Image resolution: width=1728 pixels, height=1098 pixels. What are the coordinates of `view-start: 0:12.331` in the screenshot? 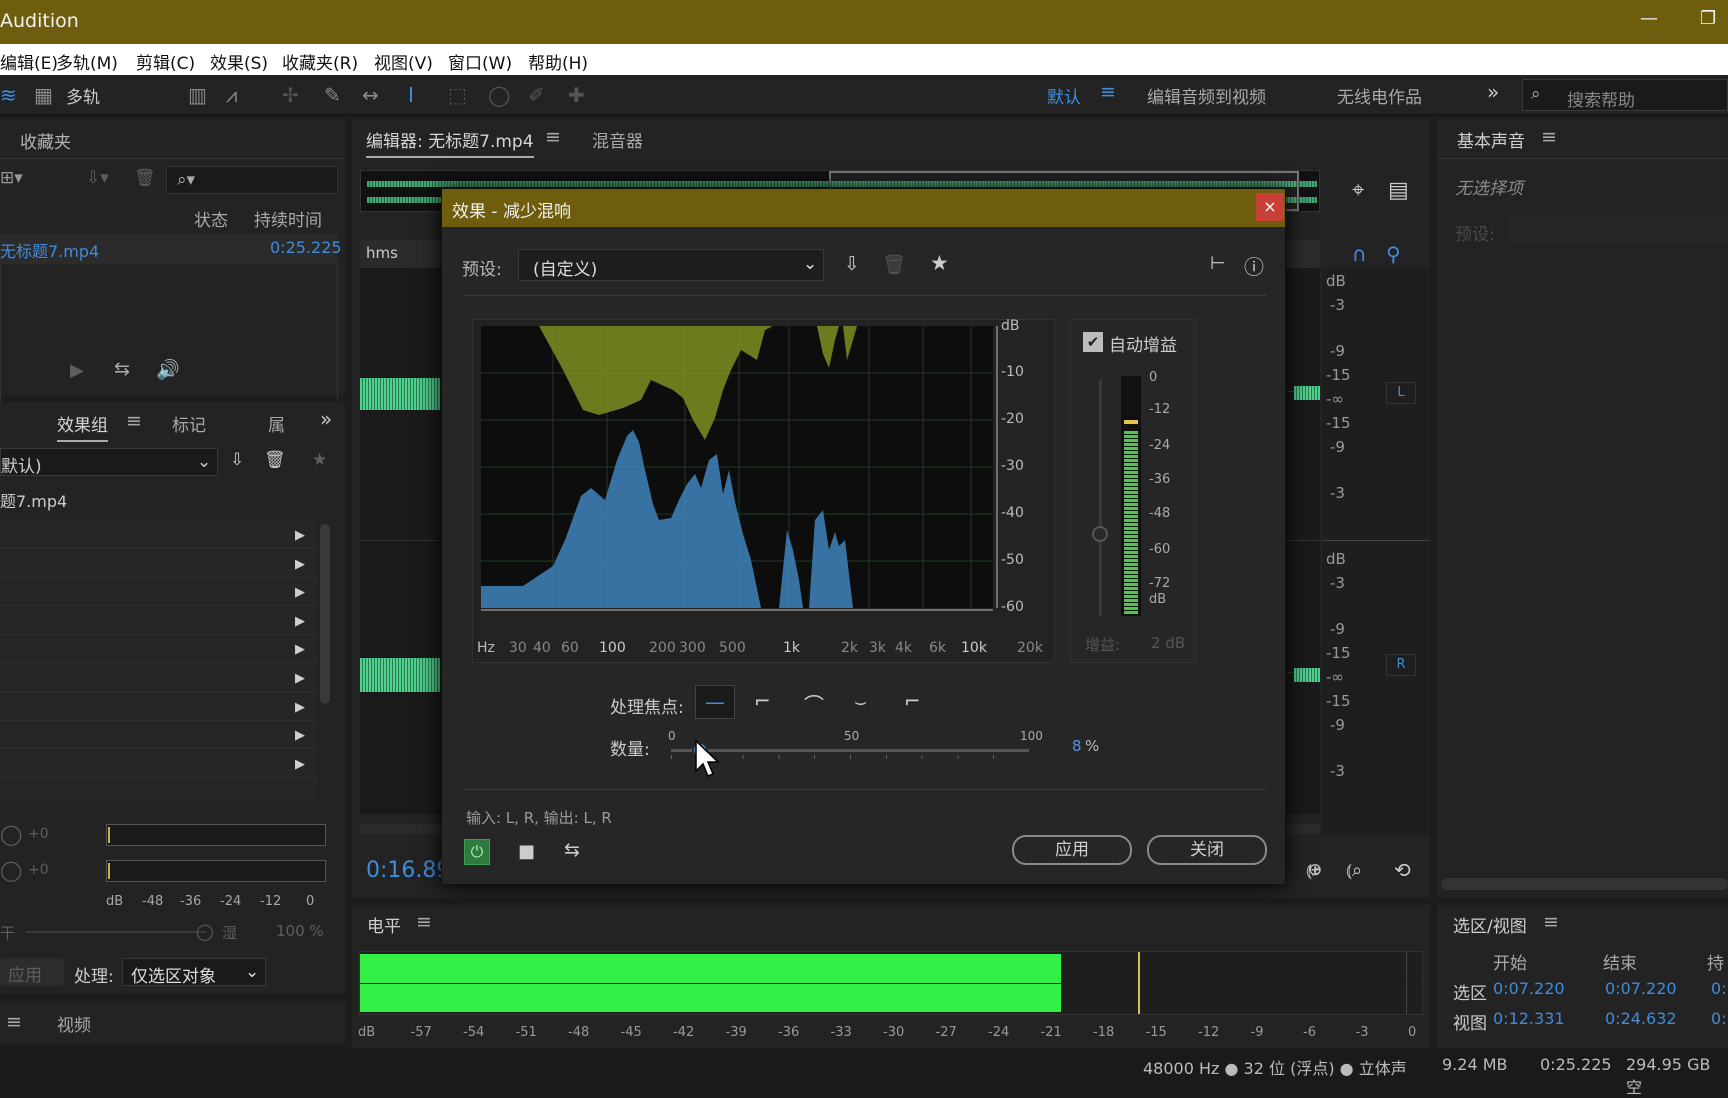 It's located at (1529, 1018).